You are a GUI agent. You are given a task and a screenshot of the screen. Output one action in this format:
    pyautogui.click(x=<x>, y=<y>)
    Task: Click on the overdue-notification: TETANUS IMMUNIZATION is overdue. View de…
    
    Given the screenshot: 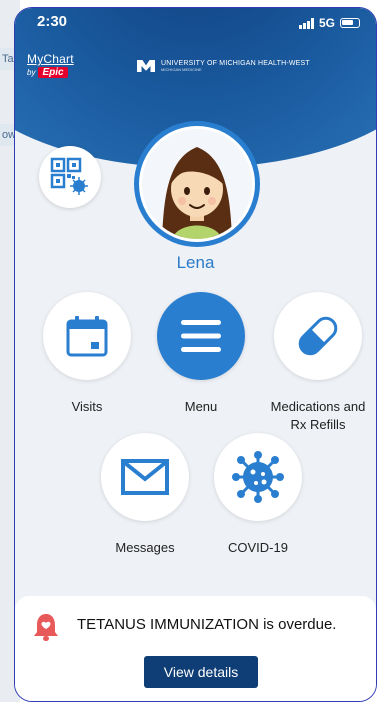 What is the action you would take?
    pyautogui.click(x=195, y=648)
    